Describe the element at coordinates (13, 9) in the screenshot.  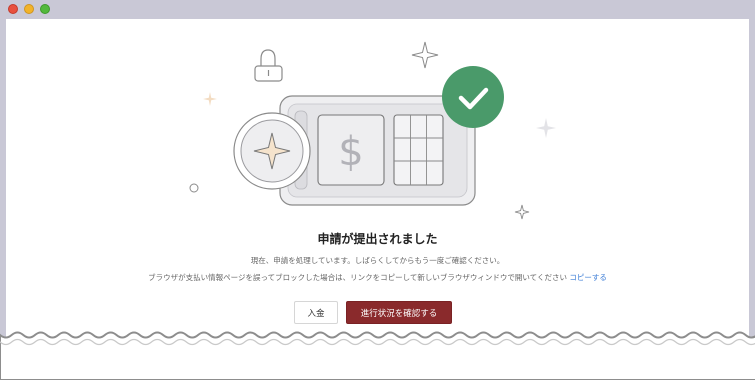
I see `close-window-button` at that location.